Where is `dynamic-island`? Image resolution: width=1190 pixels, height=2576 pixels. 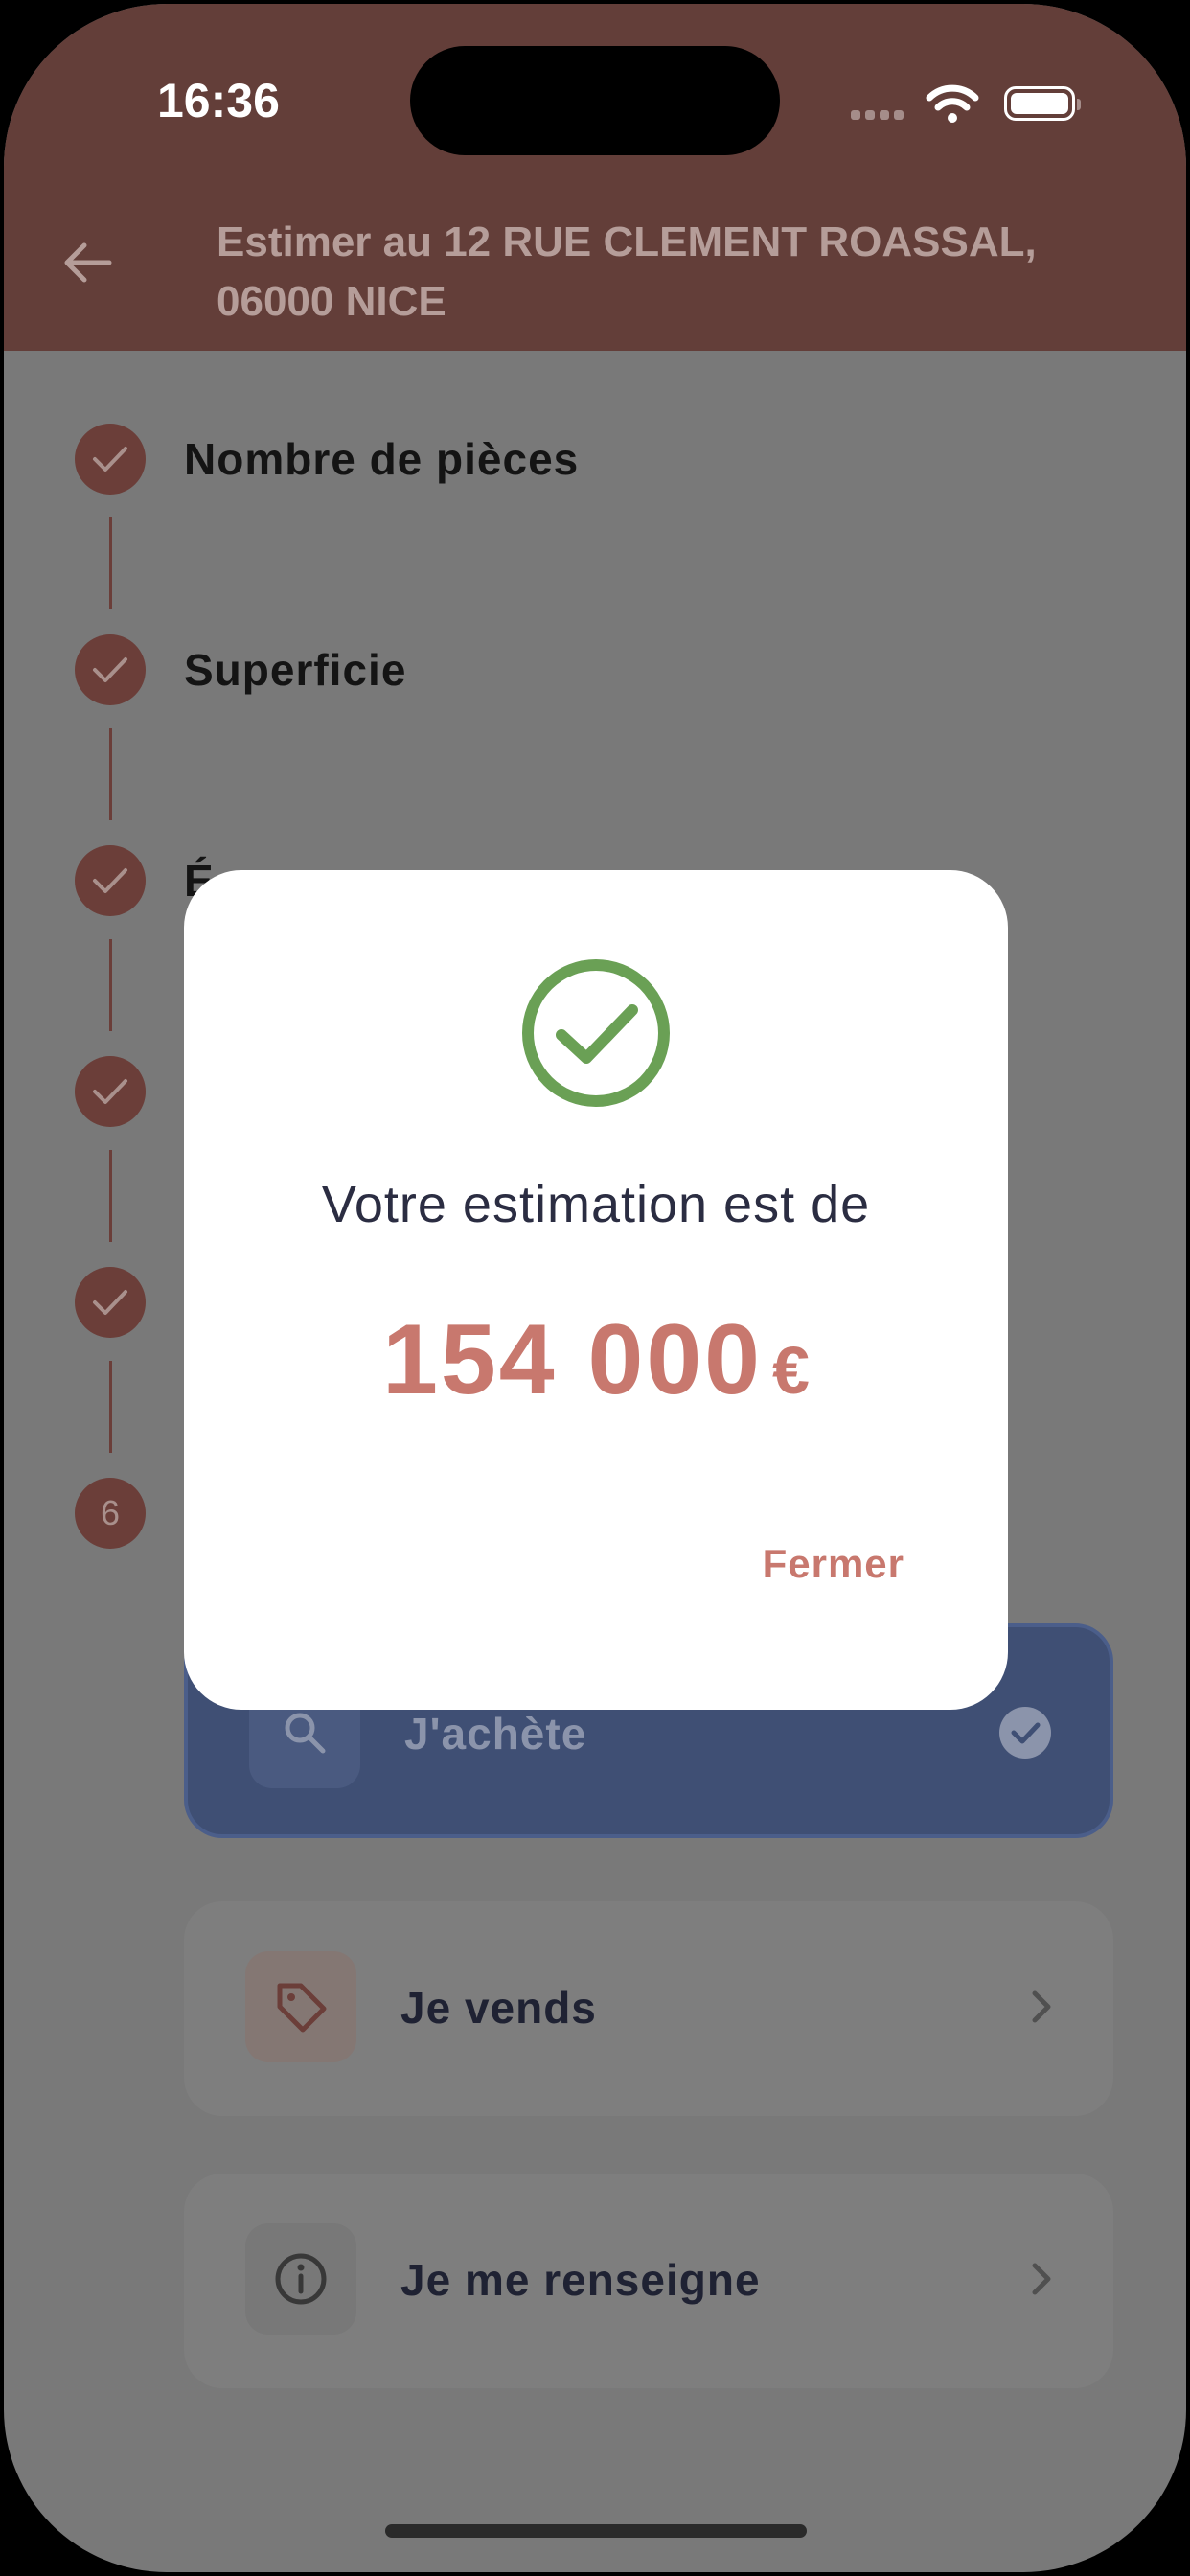
dynamic-island is located at coordinates (595, 100).